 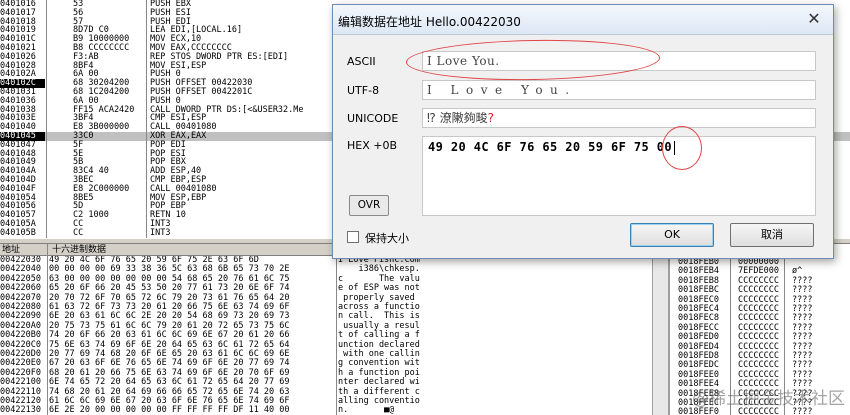 I want to click on ascii-label: ASCII, so click(x=361, y=61).